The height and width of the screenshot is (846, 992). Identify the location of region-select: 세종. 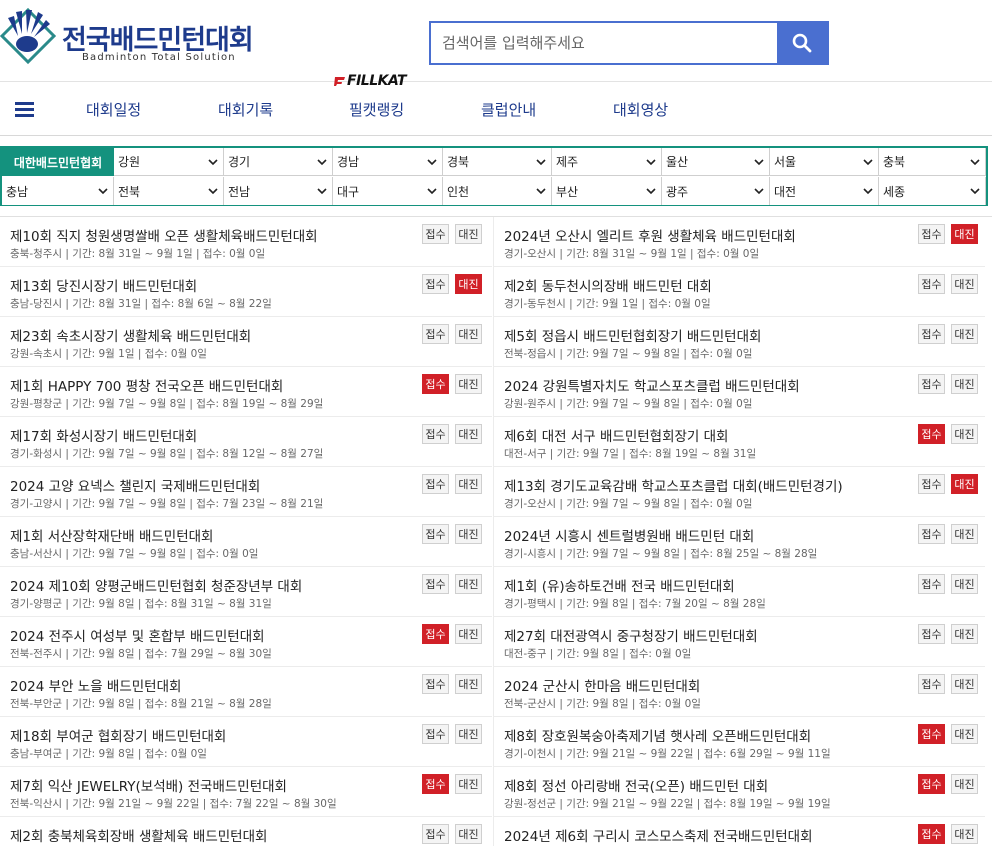
(932, 191).